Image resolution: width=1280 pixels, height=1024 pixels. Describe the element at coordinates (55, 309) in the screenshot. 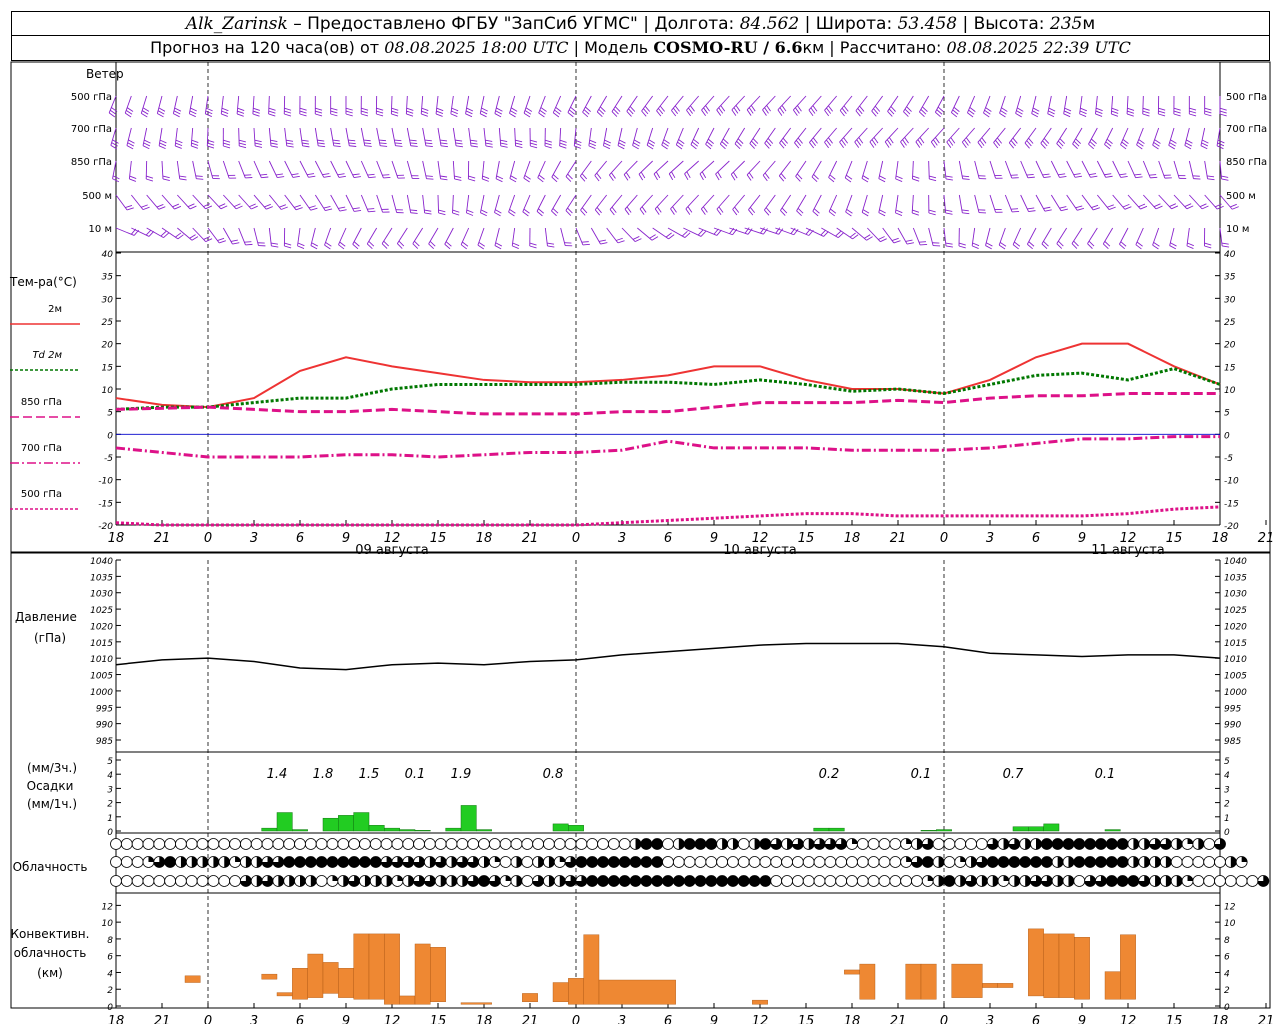

I see `temp-legend-label: 2м` at that location.